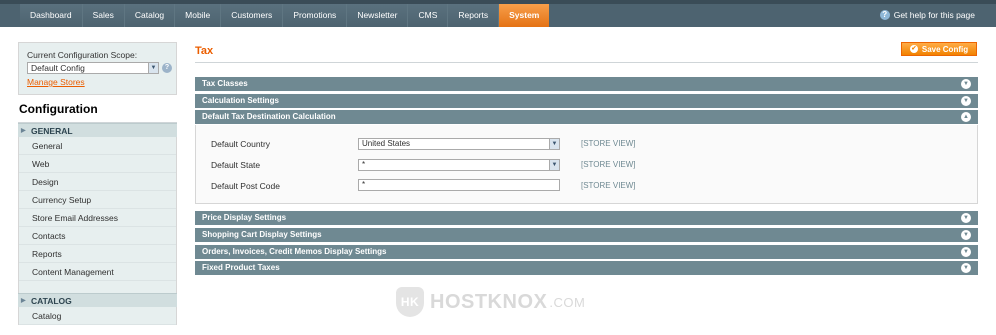 This screenshot has height=335, width=996. Describe the element at coordinates (97, 287) in the screenshot. I see `sidebar-spacer` at that location.